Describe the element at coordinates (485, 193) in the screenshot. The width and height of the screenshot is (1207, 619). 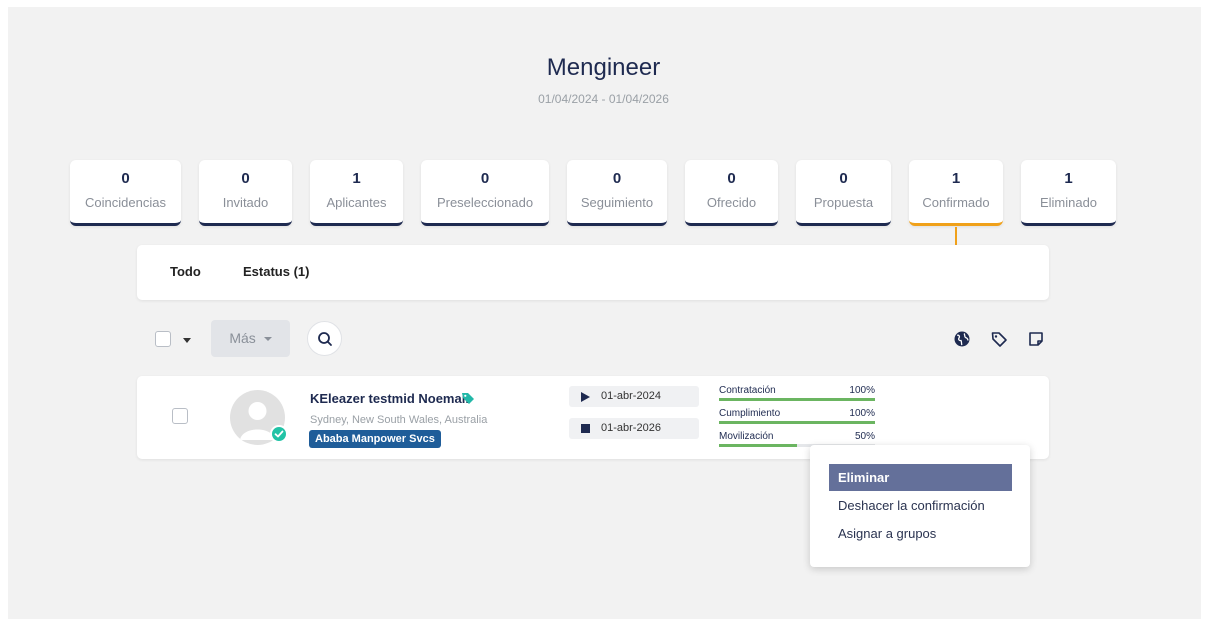
I see `stage-card-preseleccionado: 0 Preseleccionado` at that location.